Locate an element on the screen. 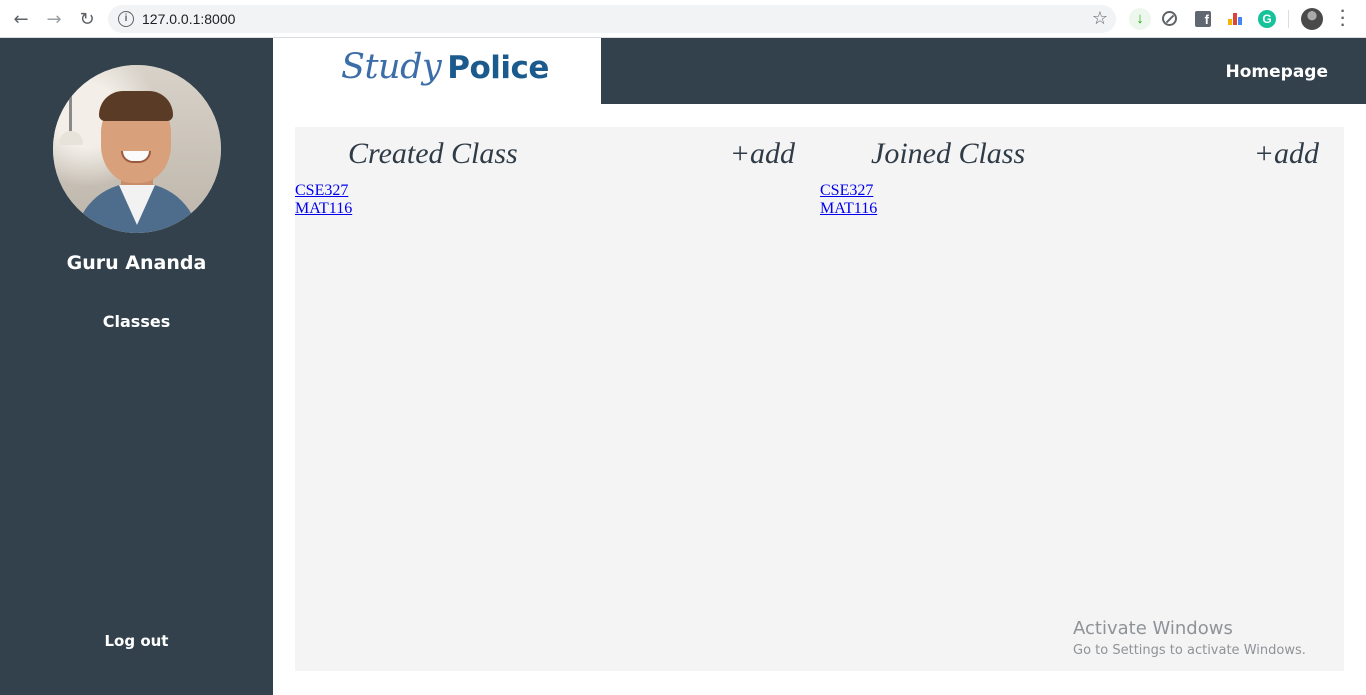 The height and width of the screenshot is (695, 1366). reload-icon: ↻ is located at coordinates (87, 19).